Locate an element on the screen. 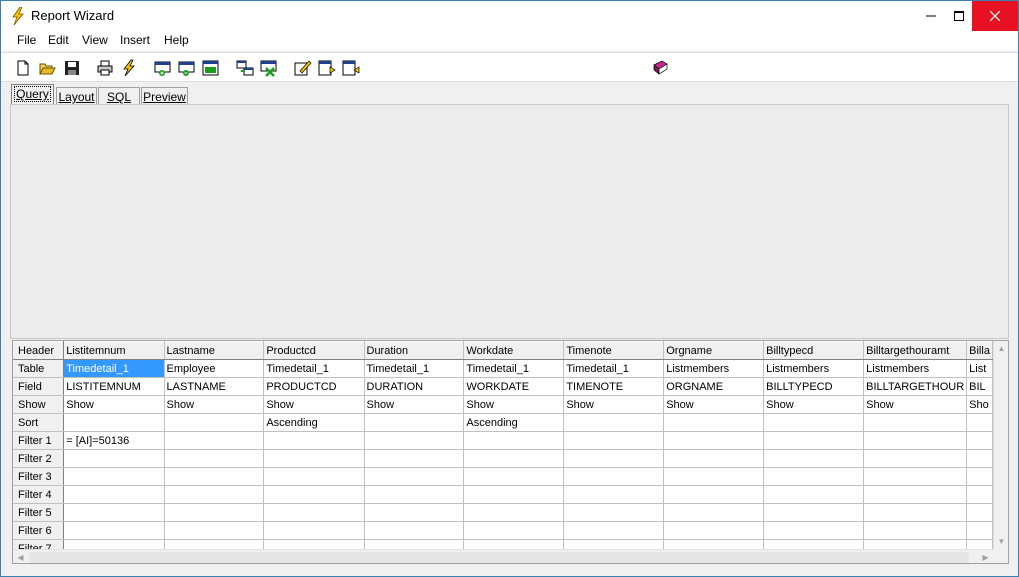 This screenshot has width=1019, height=577. column-header: Billtypecd is located at coordinates (814, 350).